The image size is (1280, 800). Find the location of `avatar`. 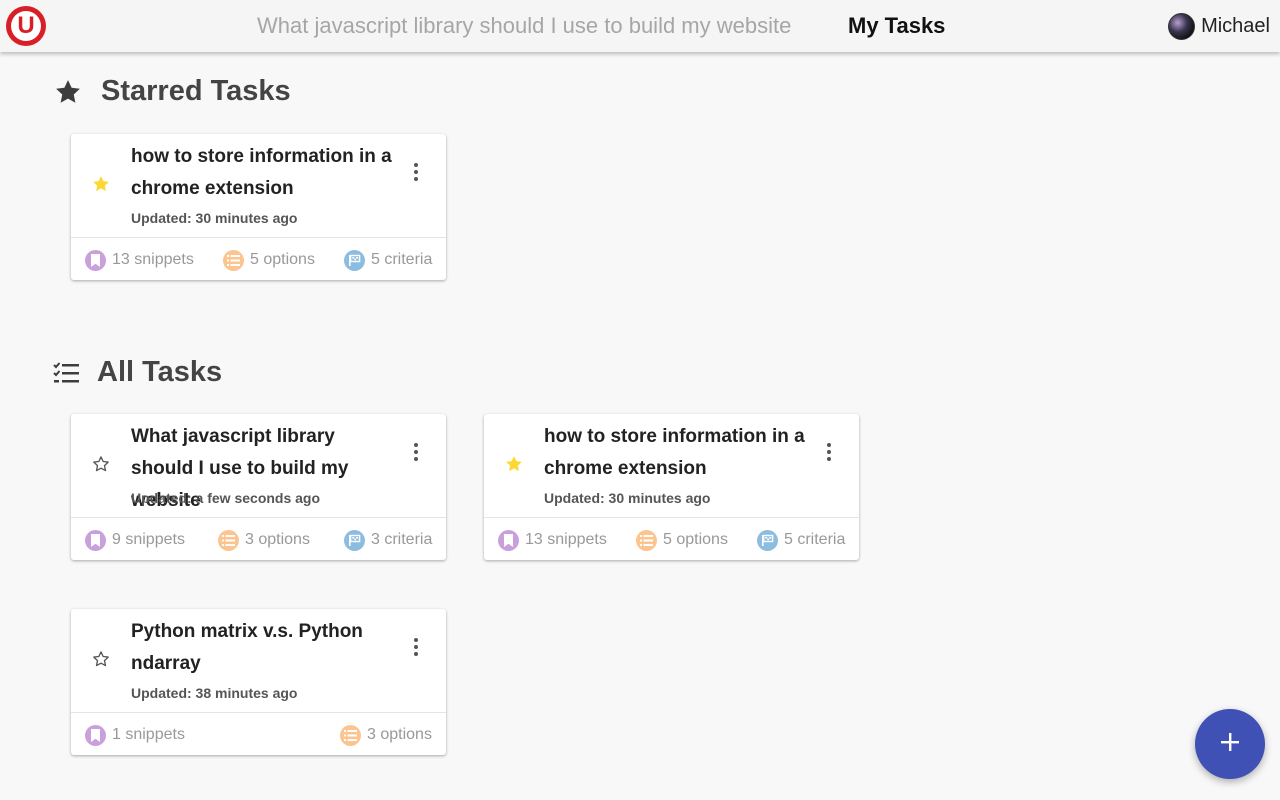

avatar is located at coordinates (1182, 26).